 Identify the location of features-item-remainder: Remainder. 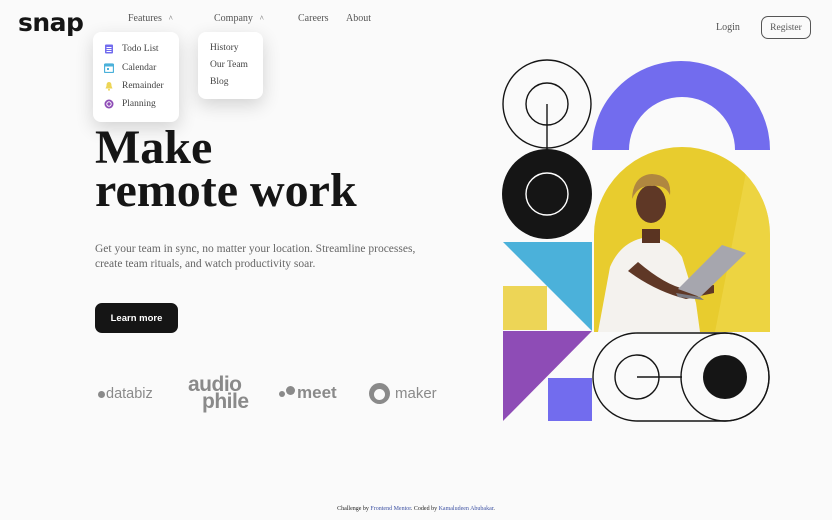
(134, 86).